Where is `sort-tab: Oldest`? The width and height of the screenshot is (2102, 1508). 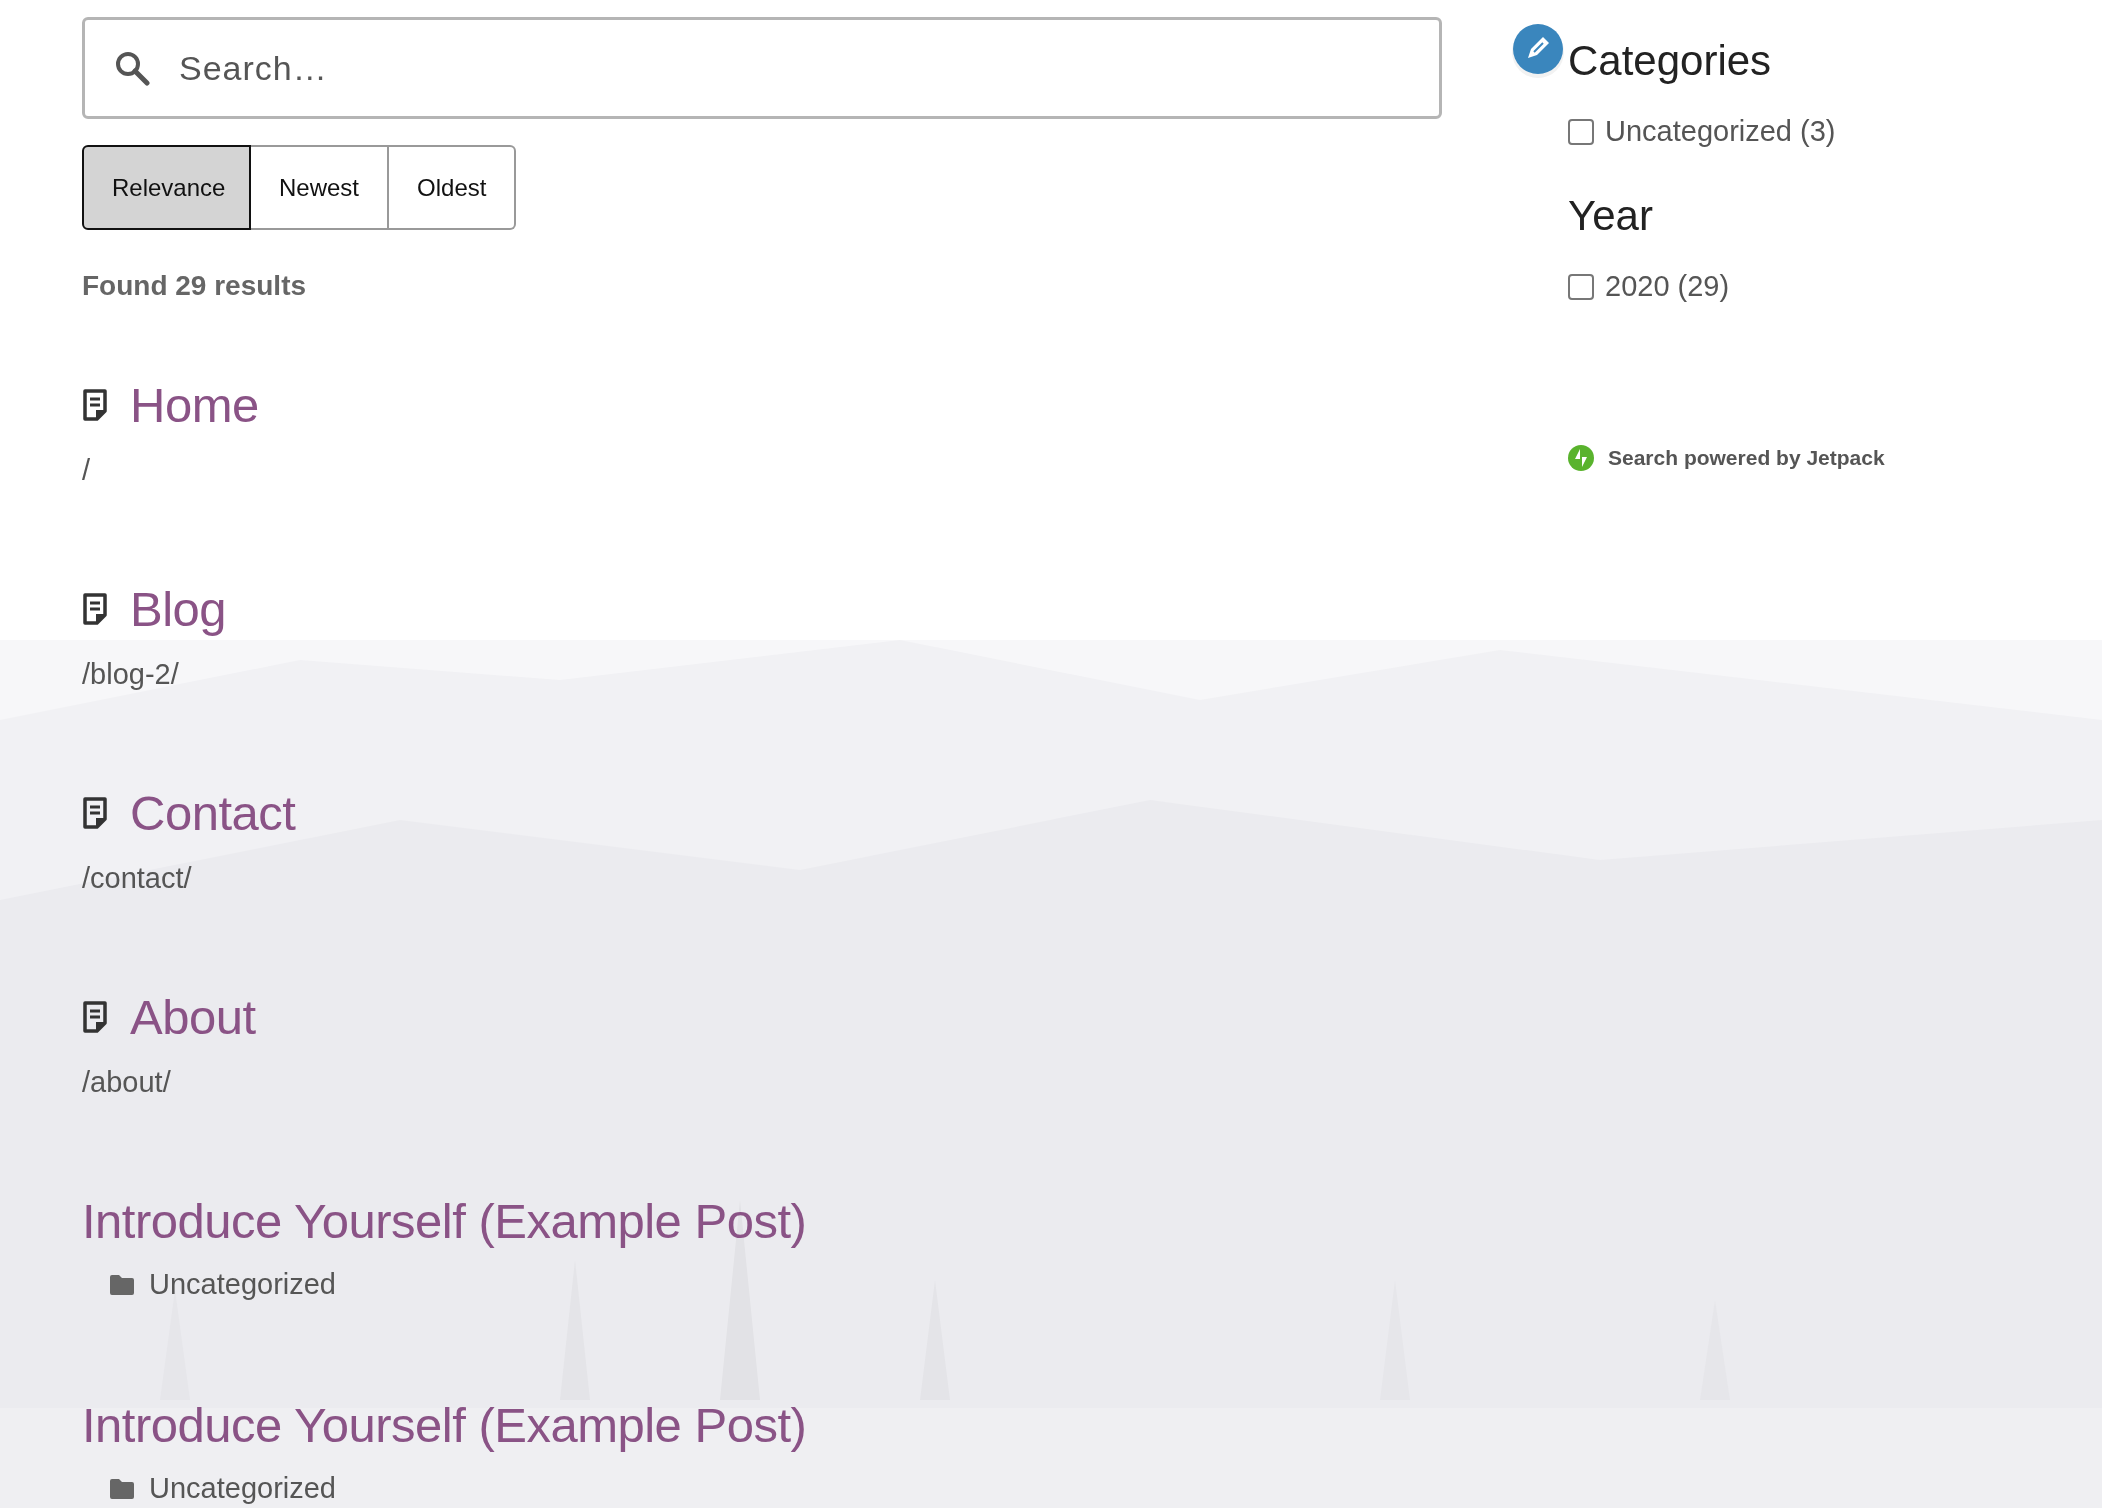
sort-tab: Oldest is located at coordinates (453, 187).